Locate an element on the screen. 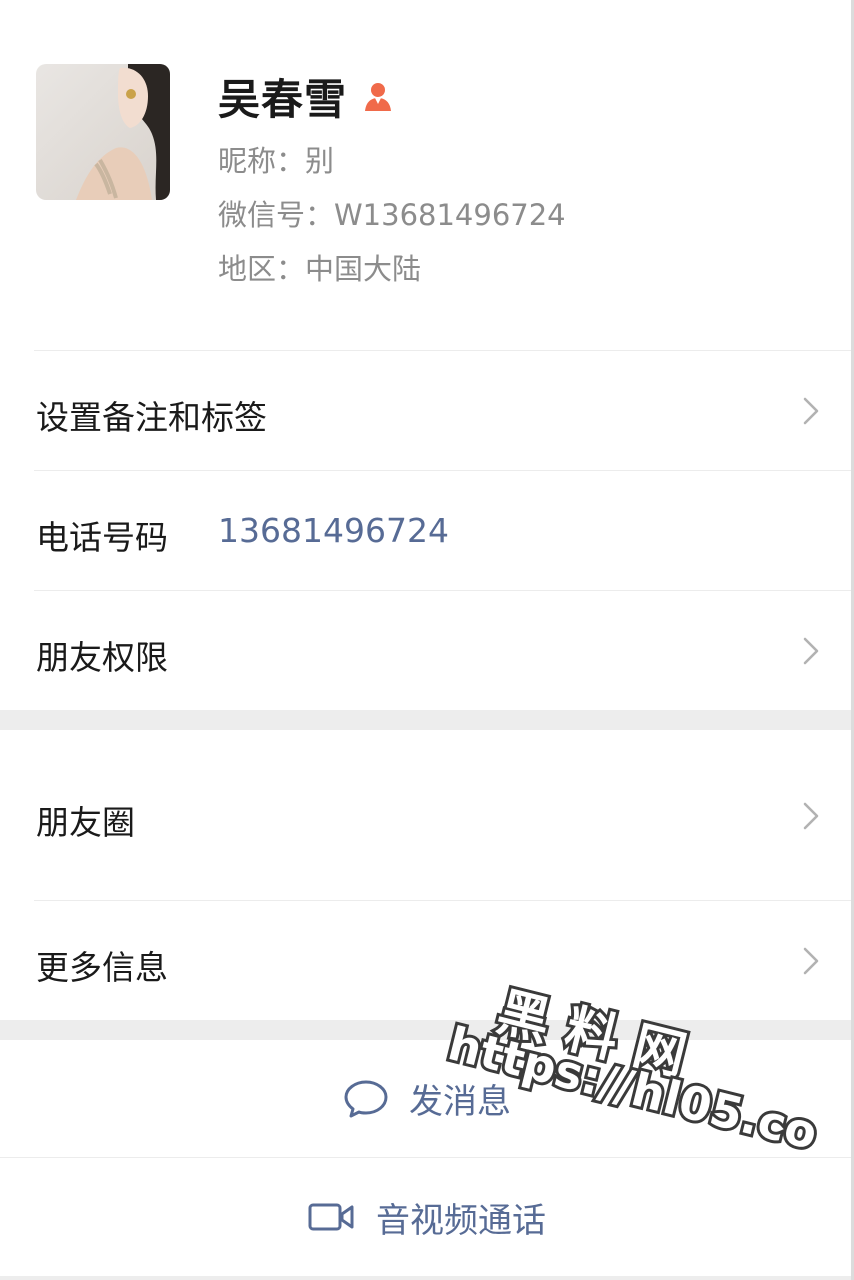 This screenshot has width=854, height=1280. region-text: 地区：中国大陆 is located at coordinates (320, 269).